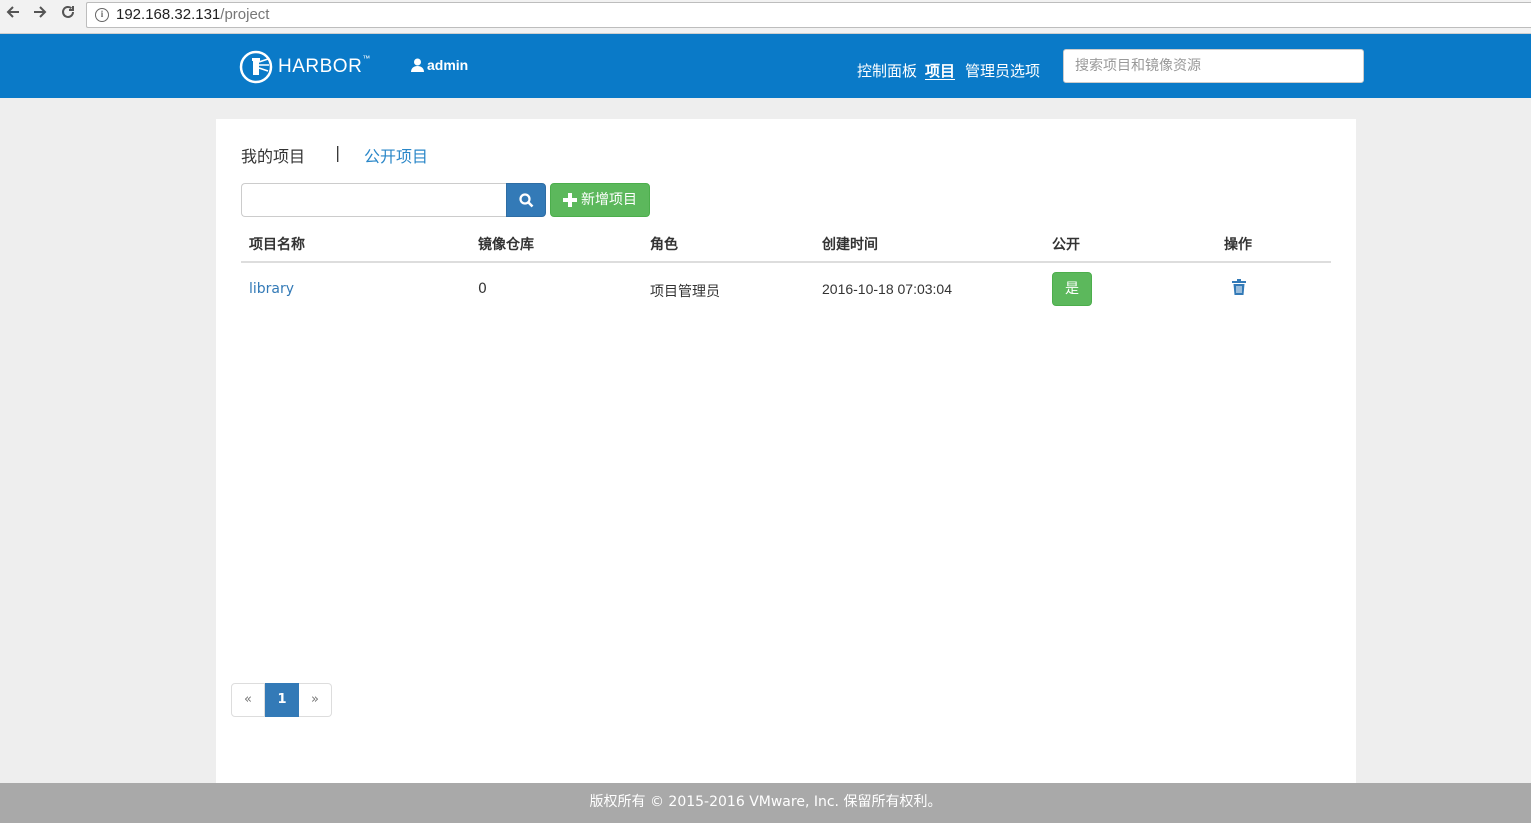 This screenshot has height=823, width=1531. I want to click on pagination-page-1: 1, so click(282, 700).